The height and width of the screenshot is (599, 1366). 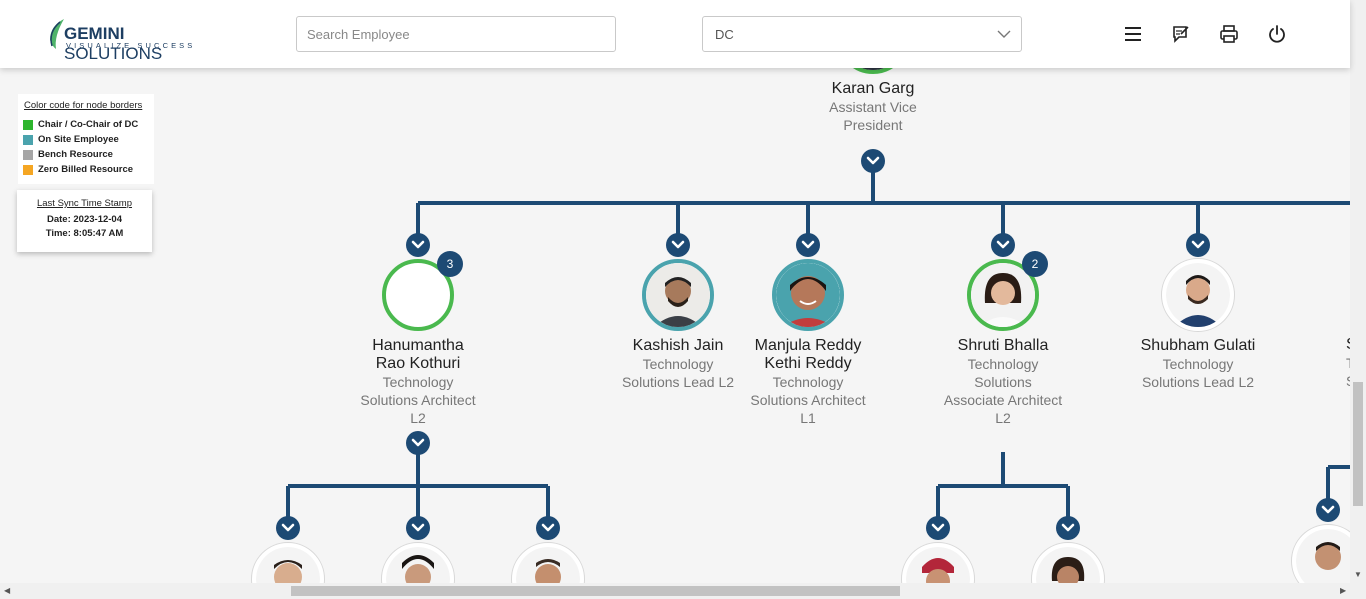 What do you see at coordinates (1003, 345) in the screenshot?
I see `node-name: Shruti Bhalla` at bounding box center [1003, 345].